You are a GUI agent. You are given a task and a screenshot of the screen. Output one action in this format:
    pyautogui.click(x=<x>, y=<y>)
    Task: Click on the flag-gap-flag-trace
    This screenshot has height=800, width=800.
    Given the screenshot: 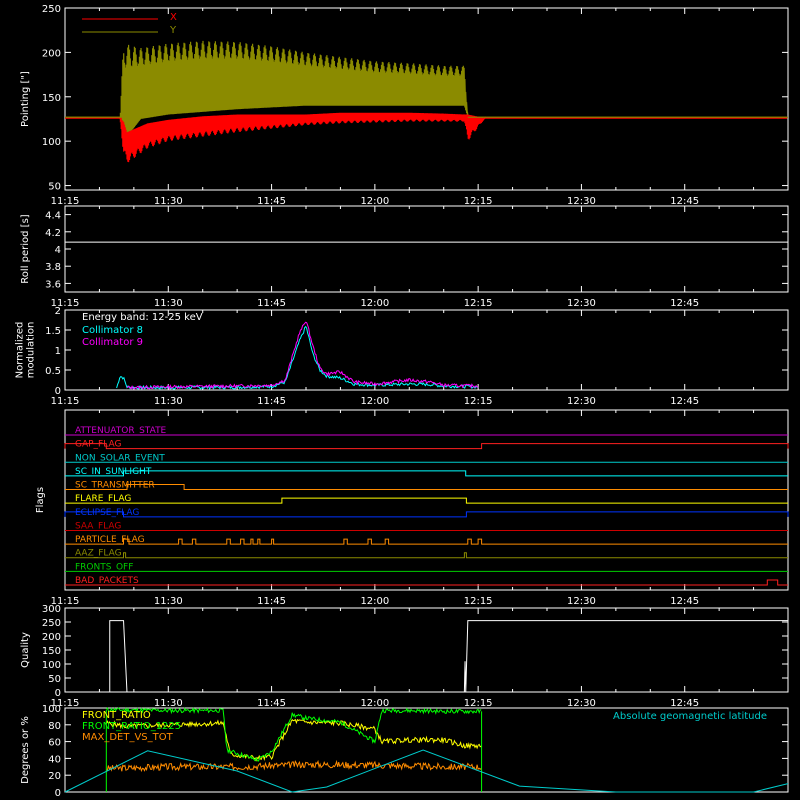 What is the action you would take?
    pyautogui.click(x=426, y=446)
    